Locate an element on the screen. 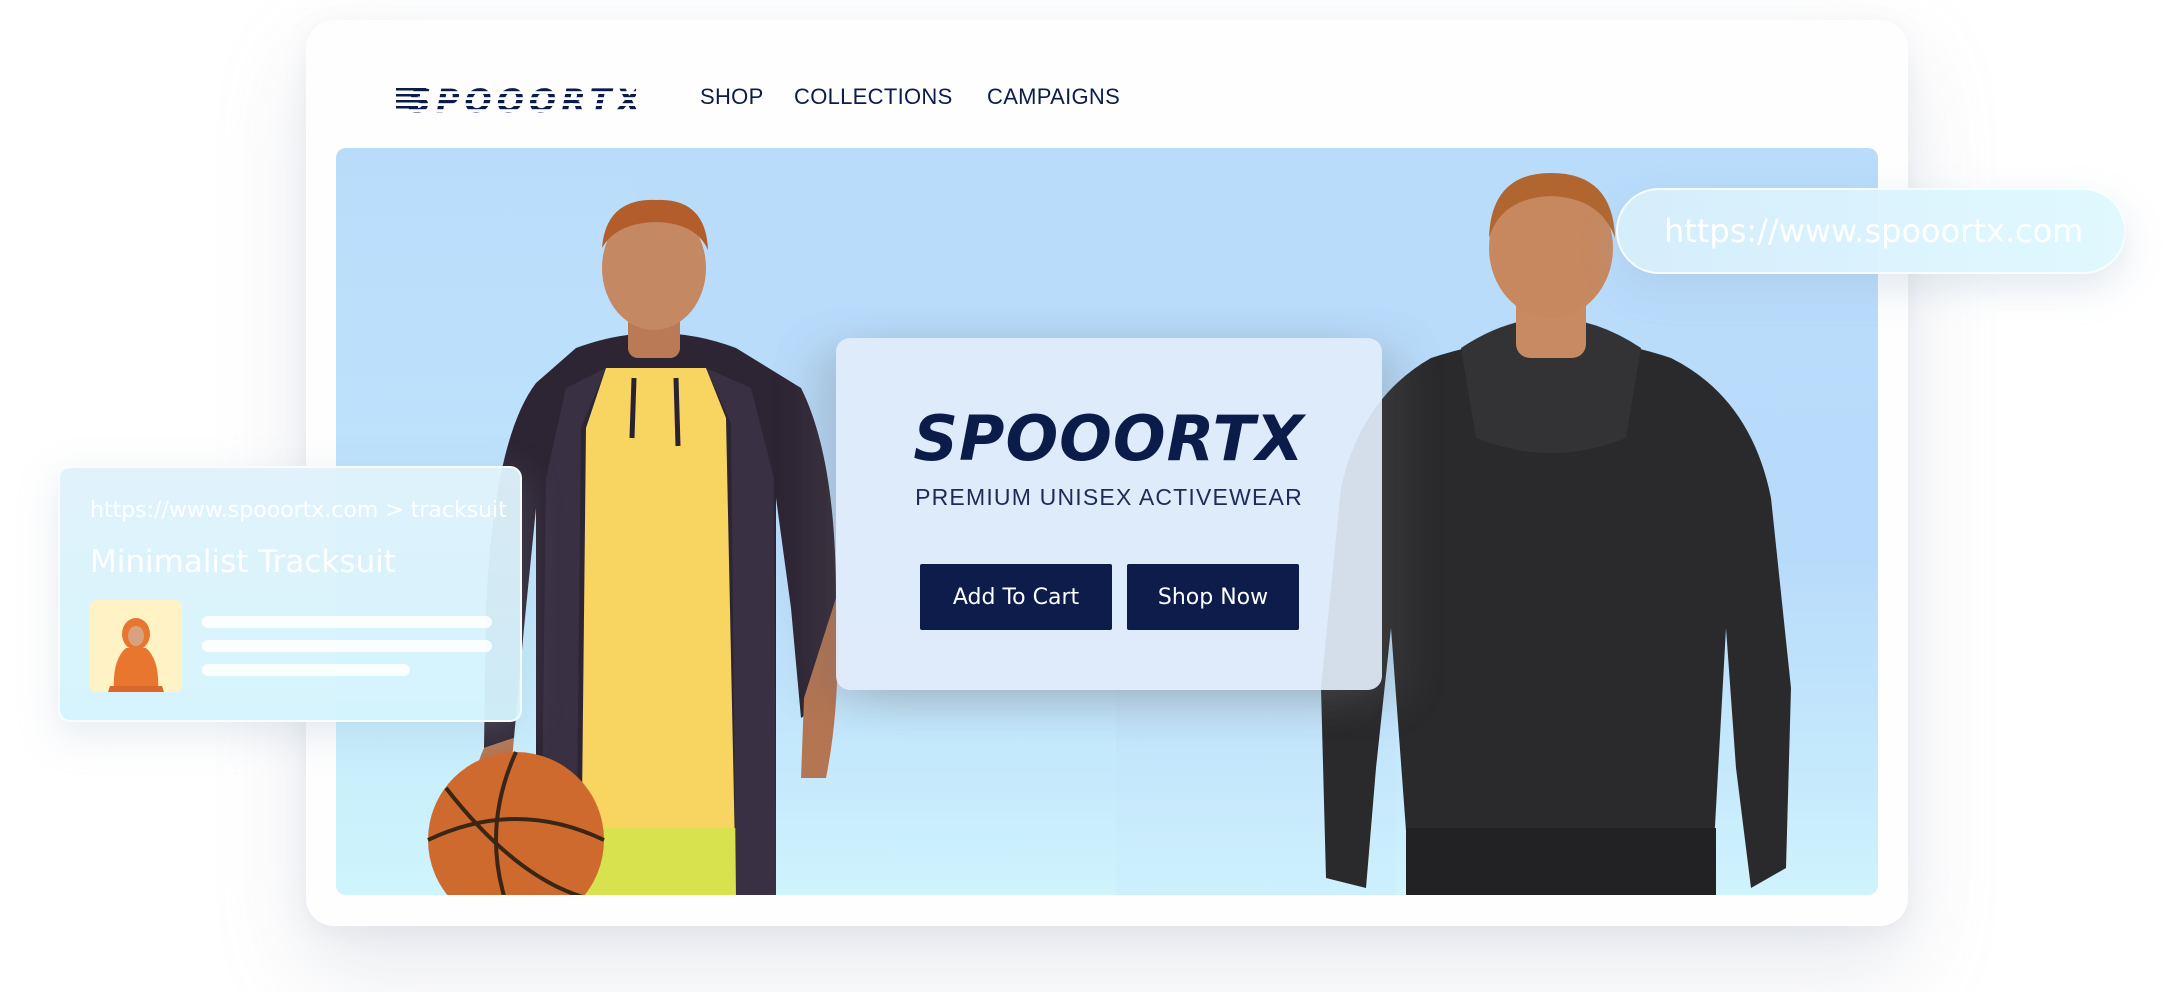  hero-tagline: PREMIUM UNISEX ACTIVEWEAR is located at coordinates (1109, 497).